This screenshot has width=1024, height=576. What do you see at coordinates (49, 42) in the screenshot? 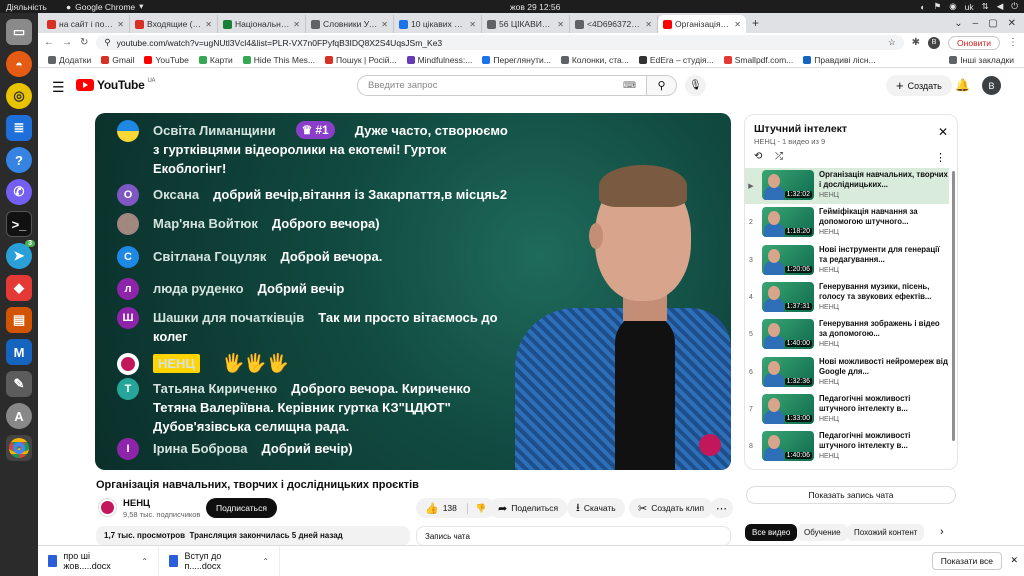
I see `back-icon: ←` at bounding box center [49, 42].